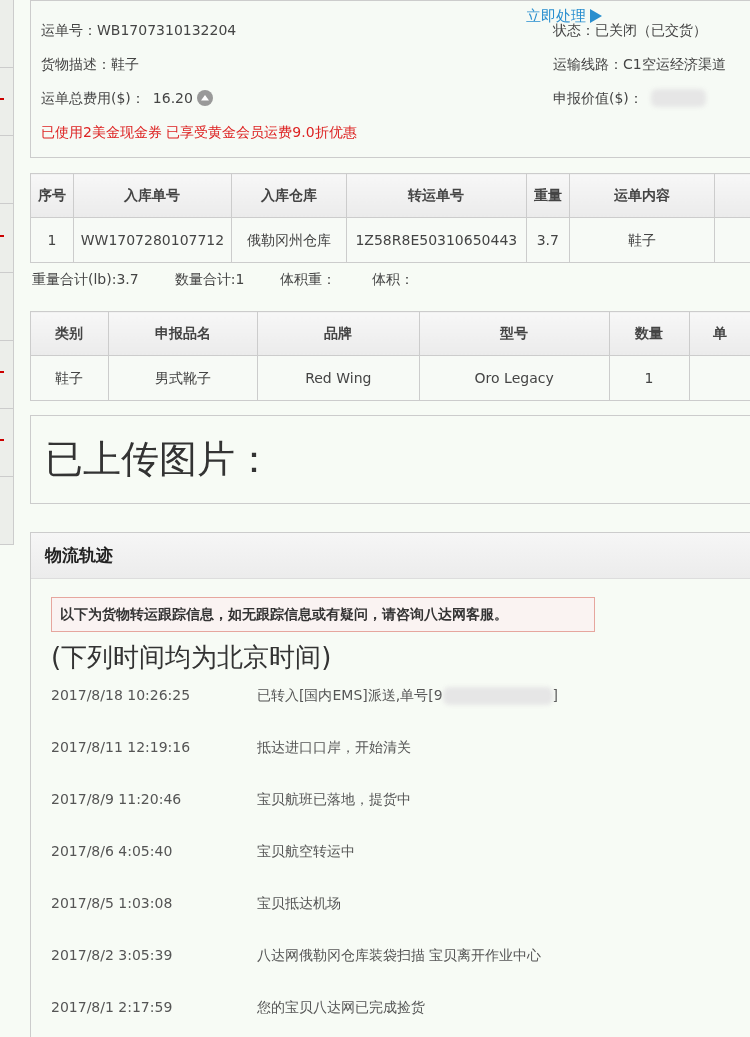  Describe the element at coordinates (323, 614) in the screenshot. I see `info-notice: 以下为货物转运跟踪信息，如无跟踪信息或有疑问，请咨询八达网客服。` at that location.